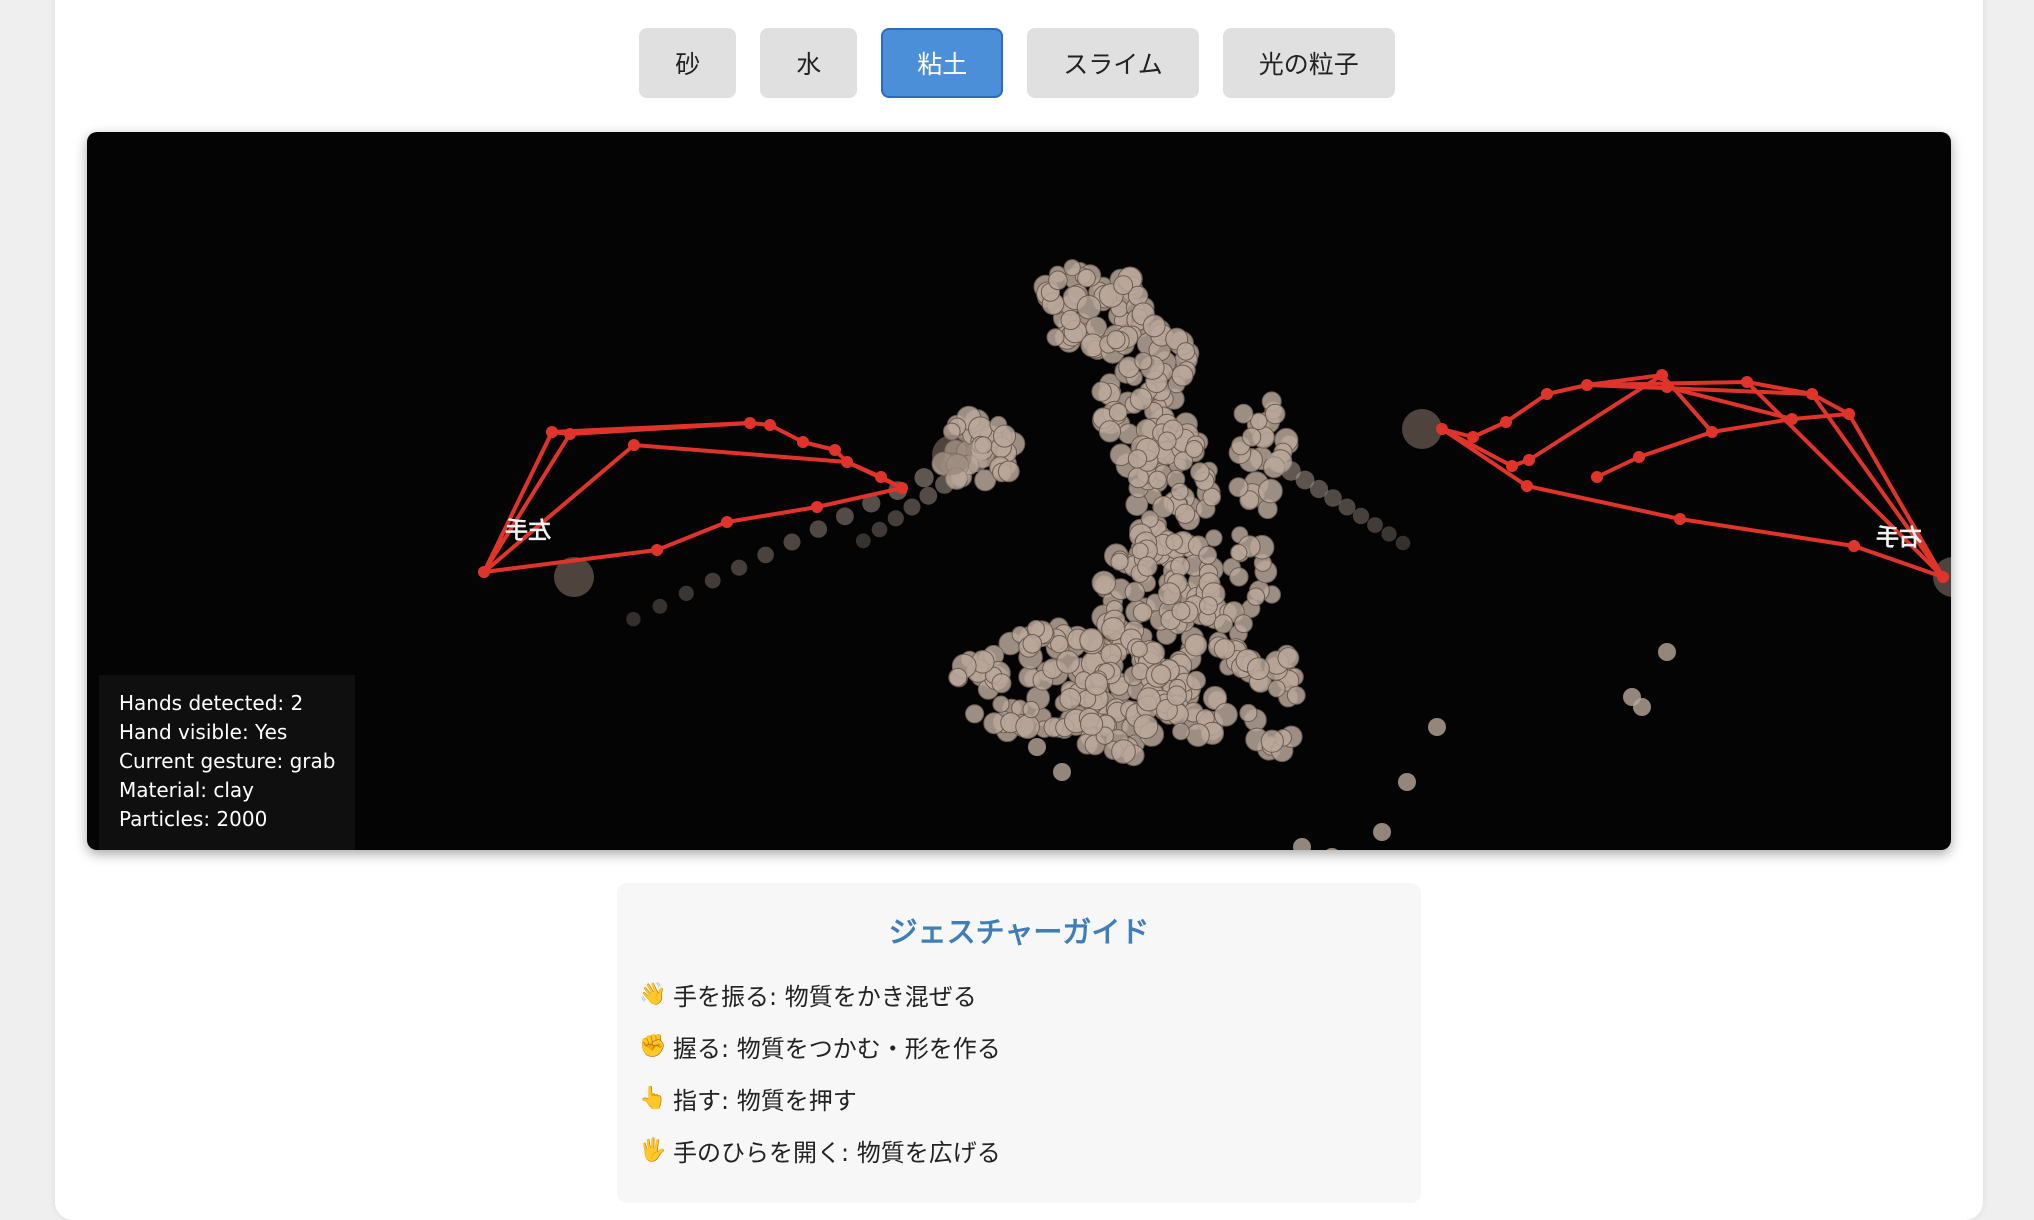 The height and width of the screenshot is (1220, 2034). What do you see at coordinates (1692, 476) in the screenshot?
I see `right-hand-skeleton` at bounding box center [1692, 476].